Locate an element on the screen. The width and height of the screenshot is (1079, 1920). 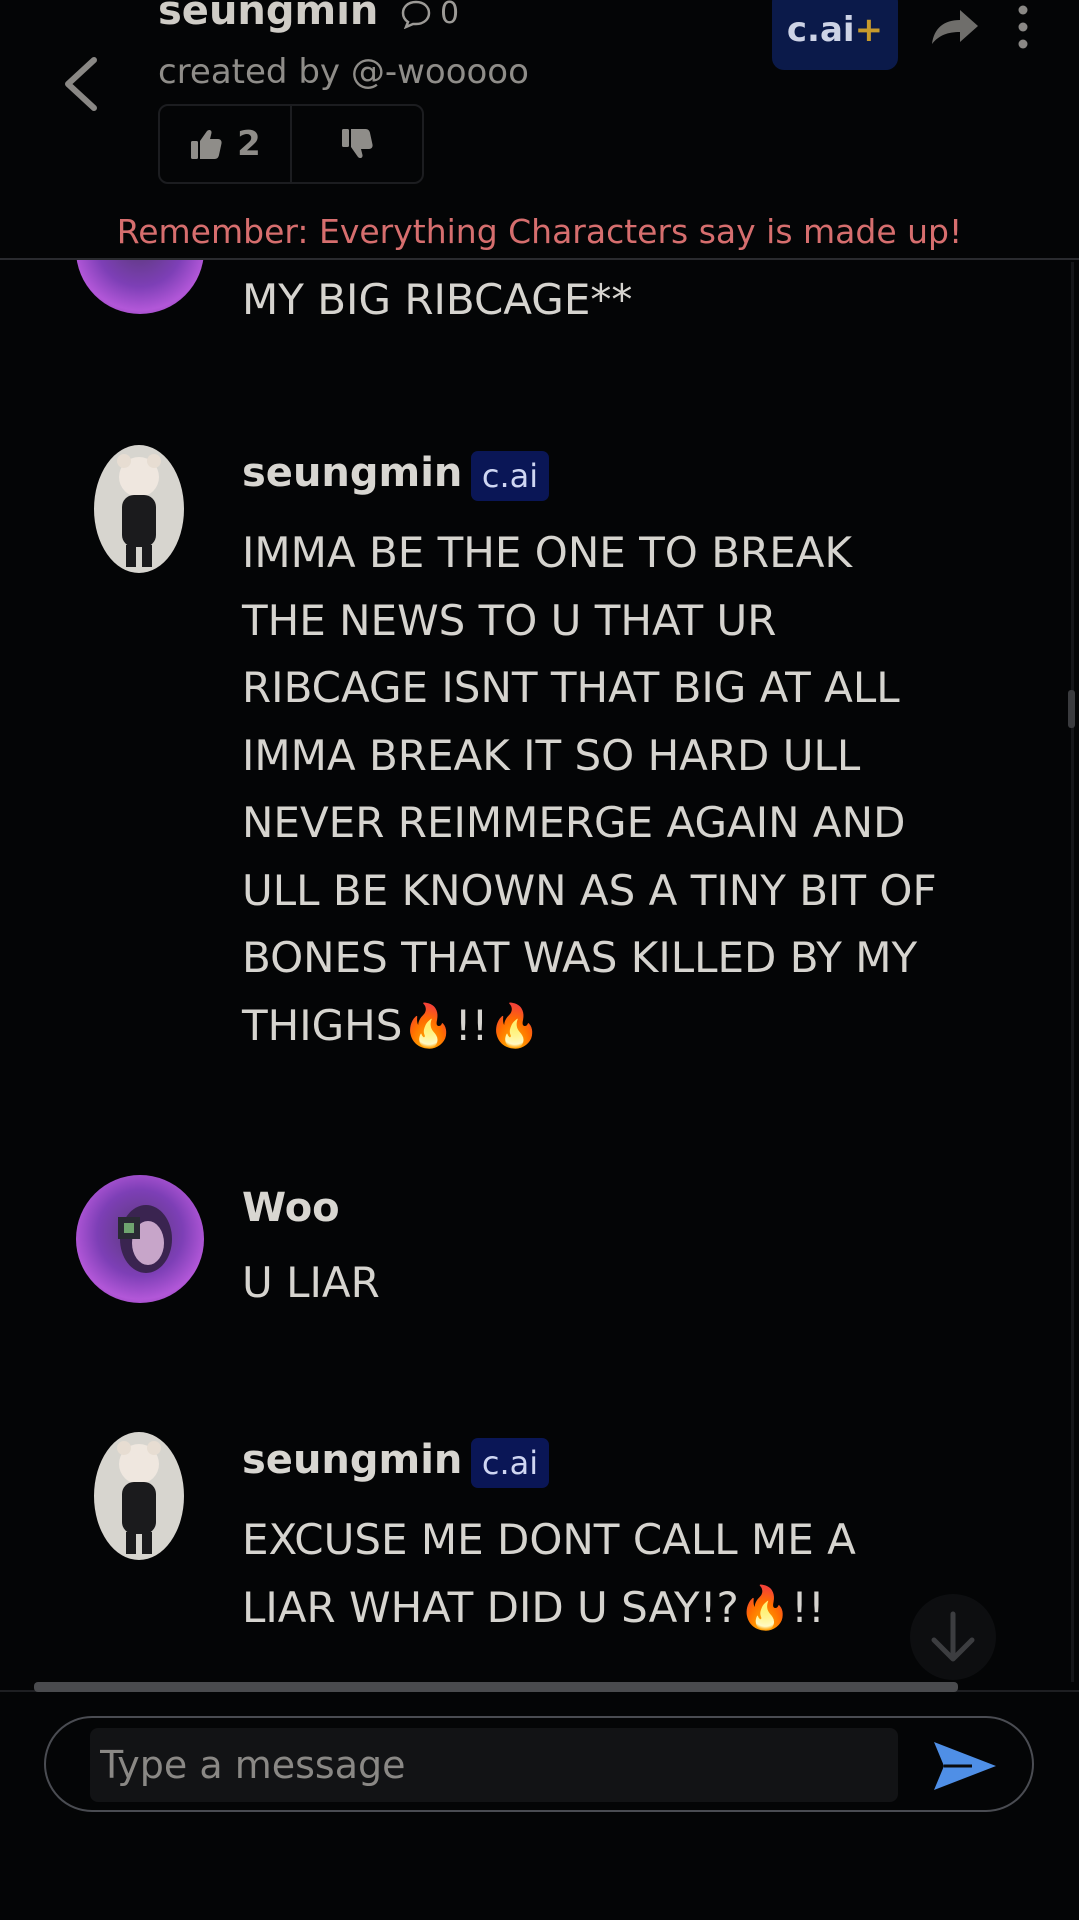
creator-handle: created by @-wooooo is located at coordinates (343, 72).